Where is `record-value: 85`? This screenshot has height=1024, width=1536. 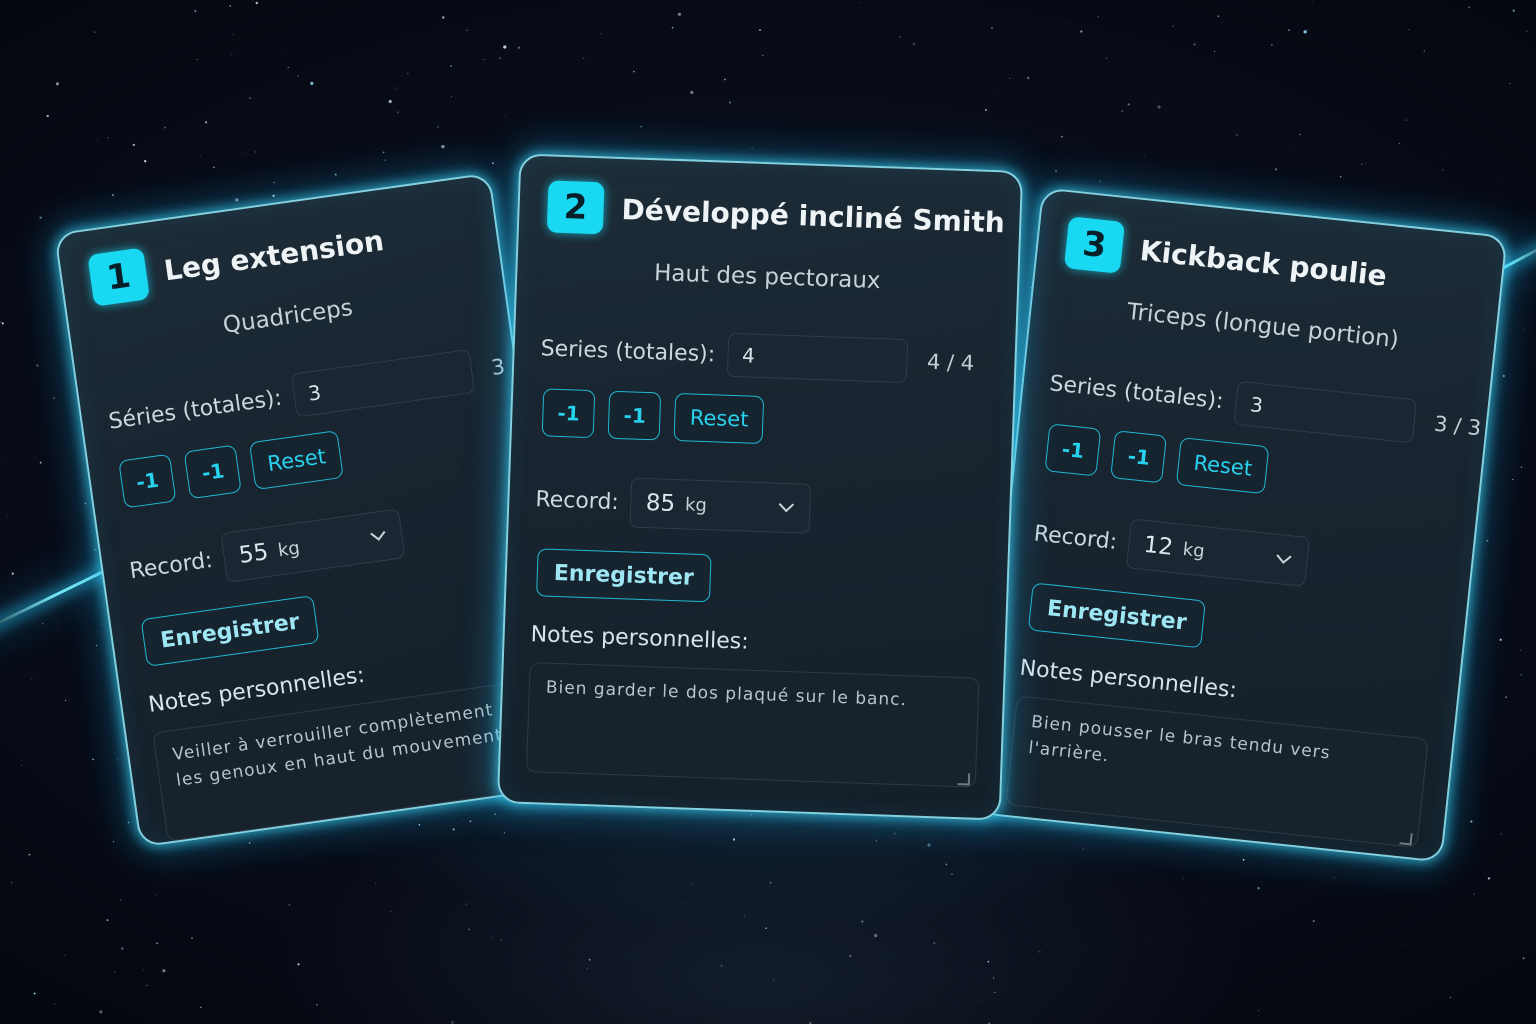
record-value: 85 is located at coordinates (660, 504).